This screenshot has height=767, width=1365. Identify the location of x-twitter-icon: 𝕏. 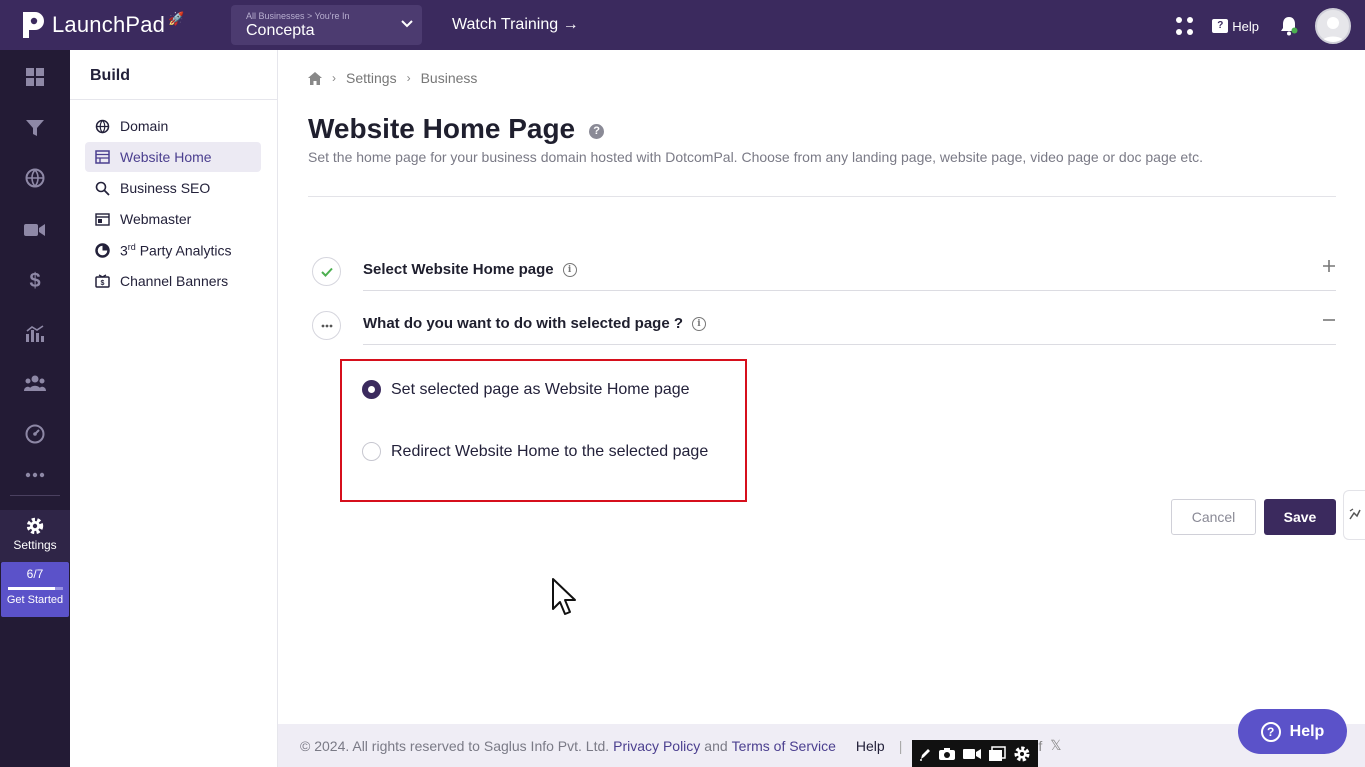
(1055, 745).